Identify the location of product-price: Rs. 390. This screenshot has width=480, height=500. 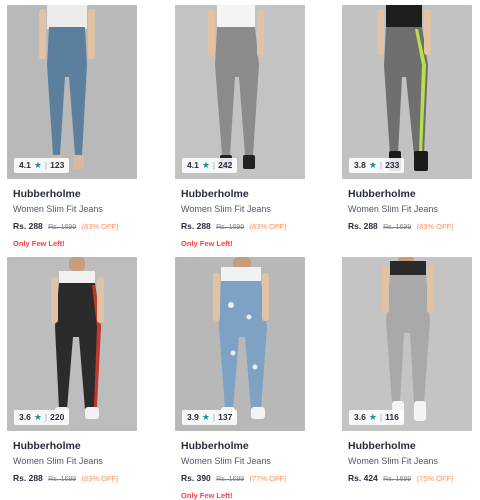
(196, 478).